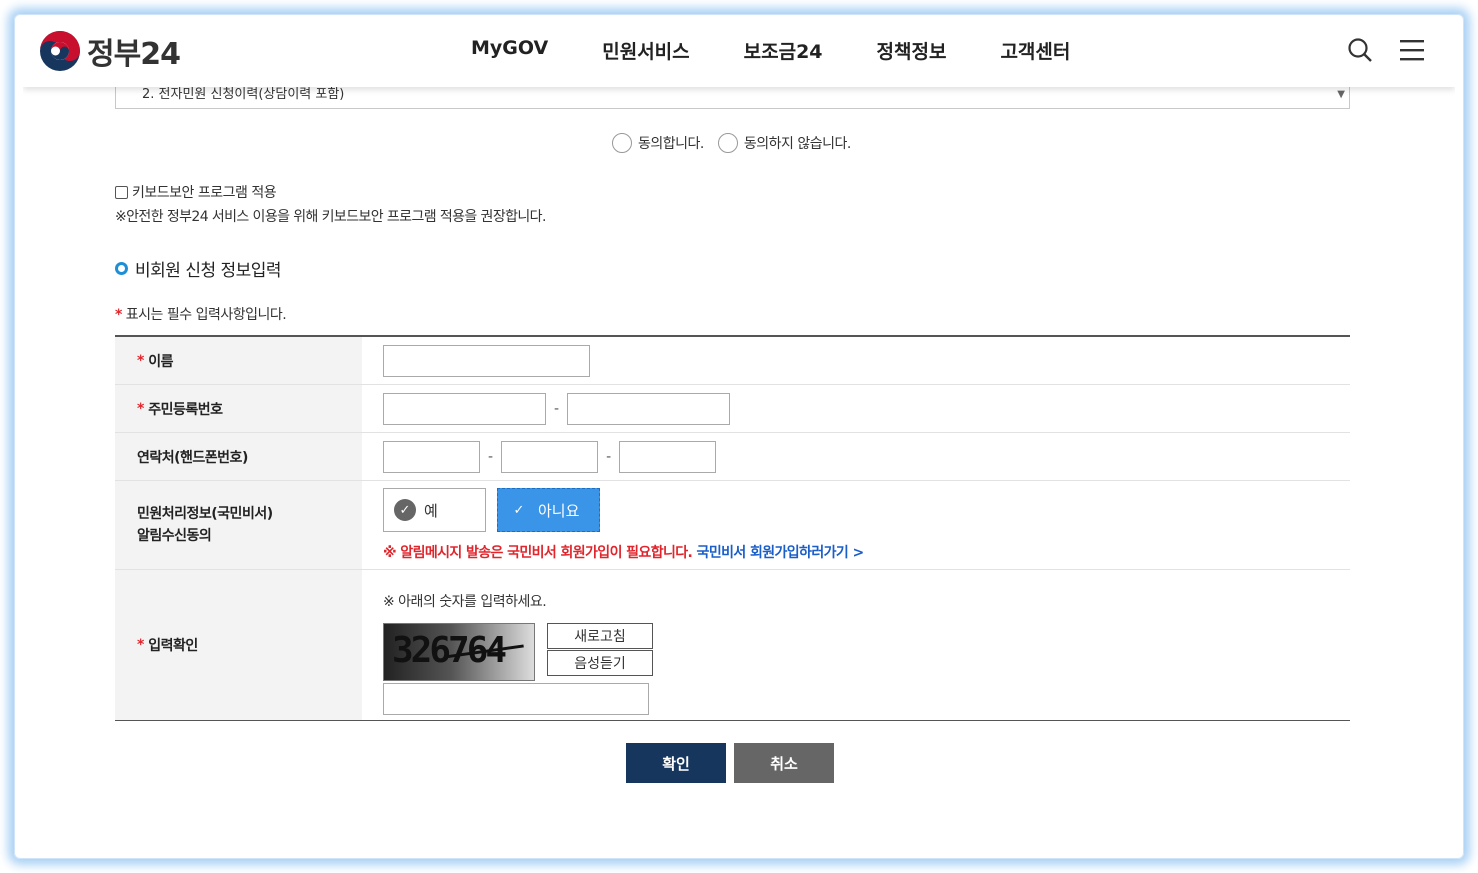 This screenshot has height=873, width=1478. Describe the element at coordinates (121, 268) in the screenshot. I see `bullet-ring-icon` at that location.